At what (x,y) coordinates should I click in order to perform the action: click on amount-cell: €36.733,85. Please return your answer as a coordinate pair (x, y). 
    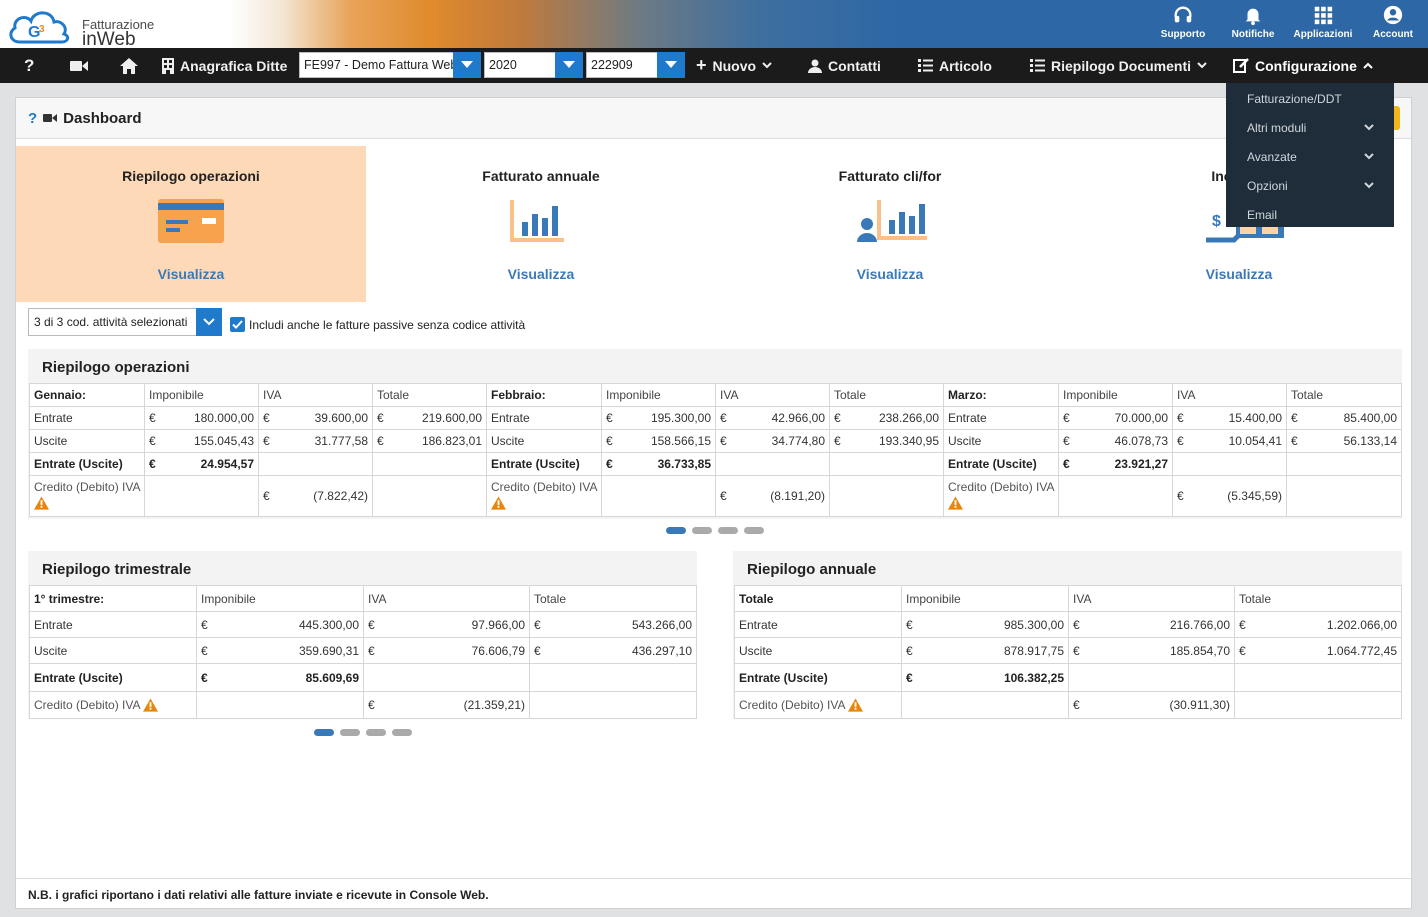
    Looking at the image, I should click on (658, 464).